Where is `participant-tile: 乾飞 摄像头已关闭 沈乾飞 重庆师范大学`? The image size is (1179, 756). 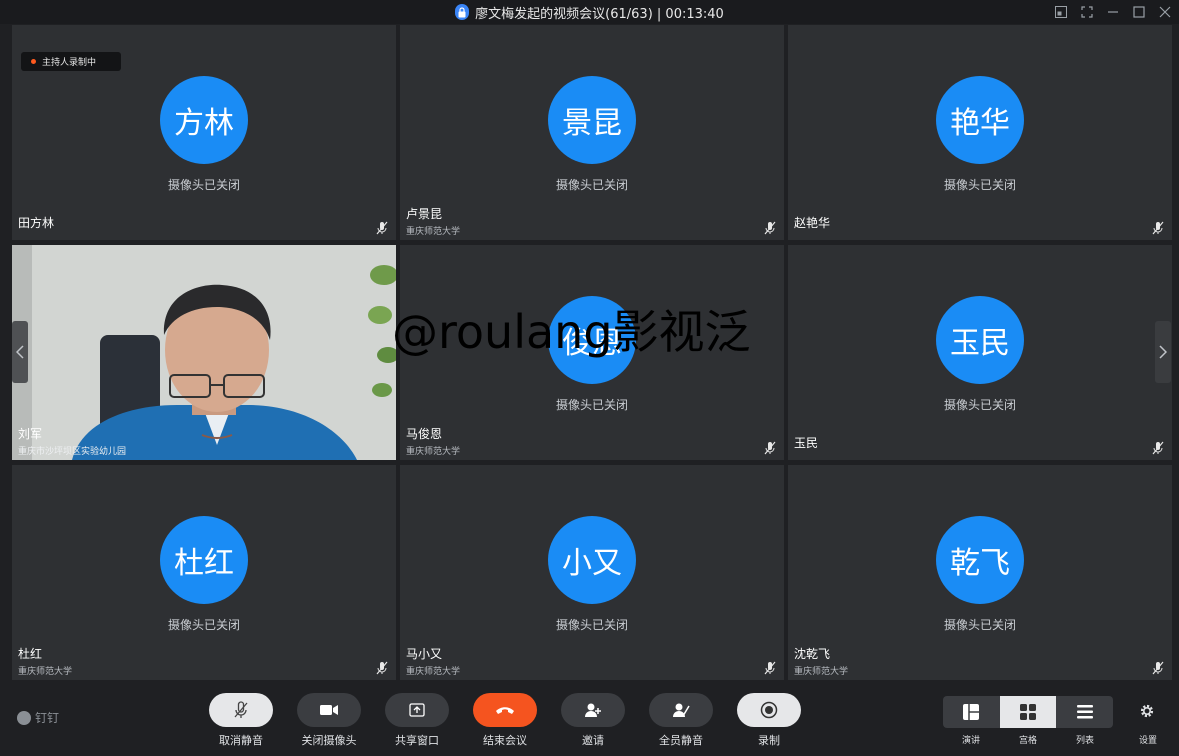 participant-tile: 乾飞 摄像头已关闭 沈乾飞 重庆师范大学 is located at coordinates (980, 572).